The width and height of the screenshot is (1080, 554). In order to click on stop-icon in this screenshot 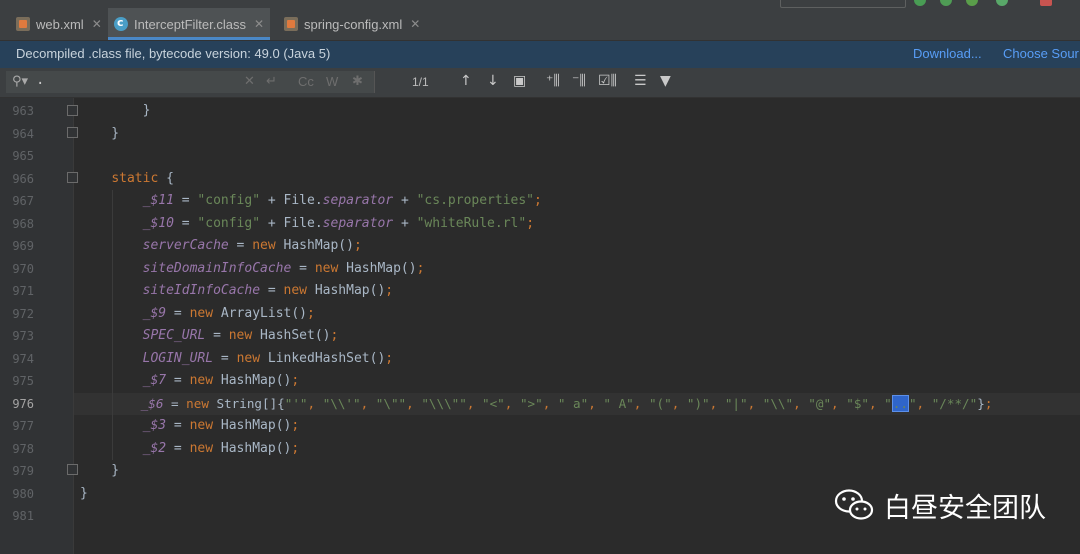, I will do `click(1046, 3)`.